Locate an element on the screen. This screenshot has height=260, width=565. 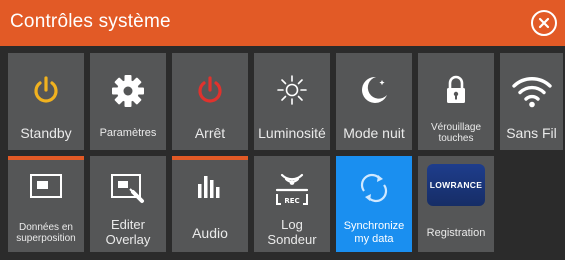
overlay-icon is located at coordinates (46, 190).